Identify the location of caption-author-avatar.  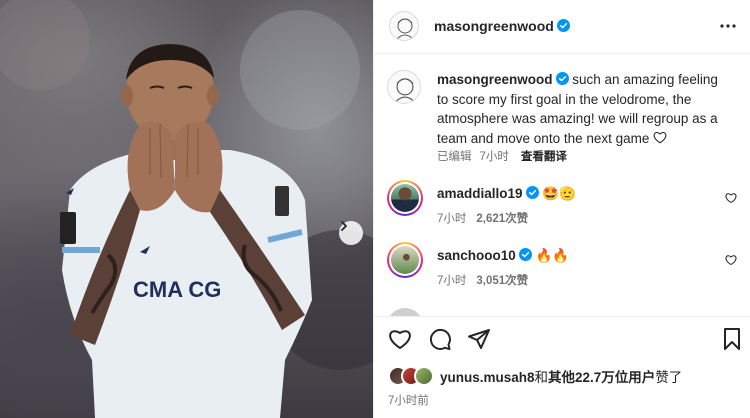
(404, 87).